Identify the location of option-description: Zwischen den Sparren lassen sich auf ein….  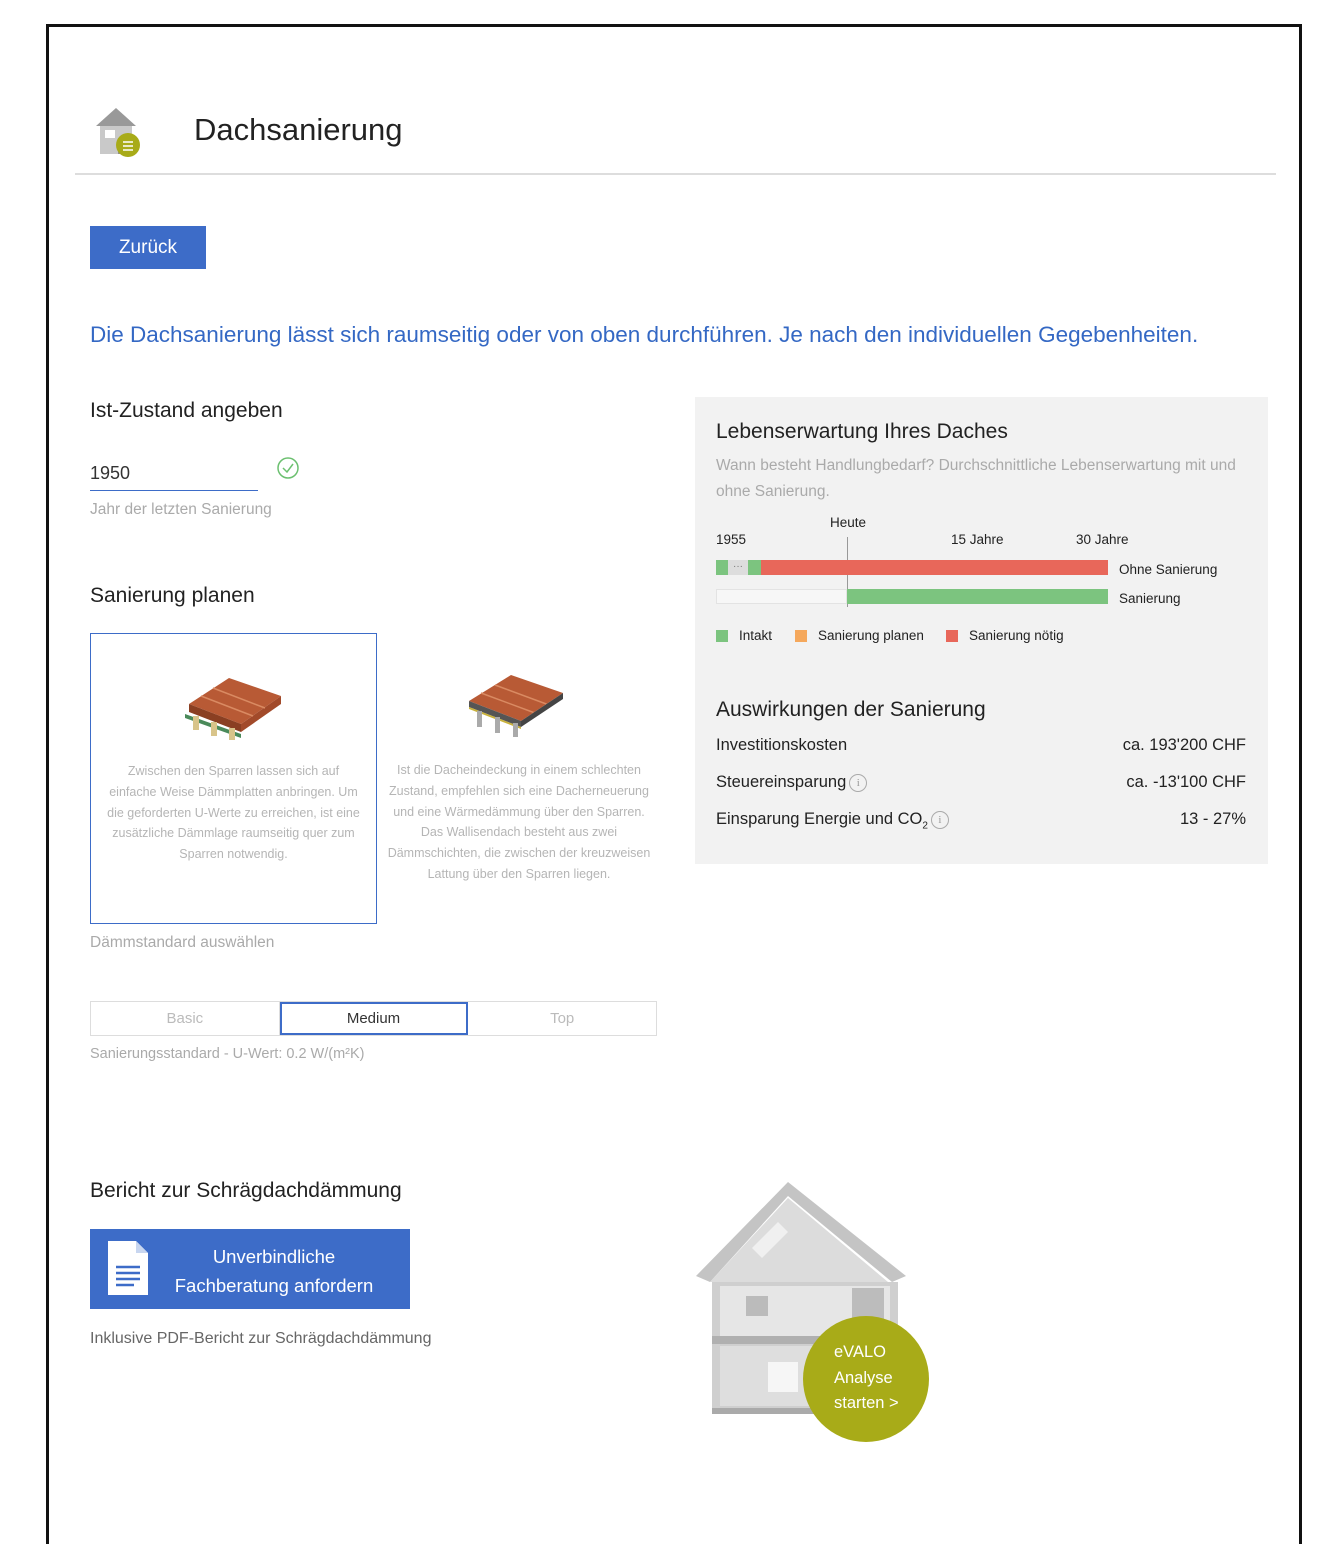
(233, 813).